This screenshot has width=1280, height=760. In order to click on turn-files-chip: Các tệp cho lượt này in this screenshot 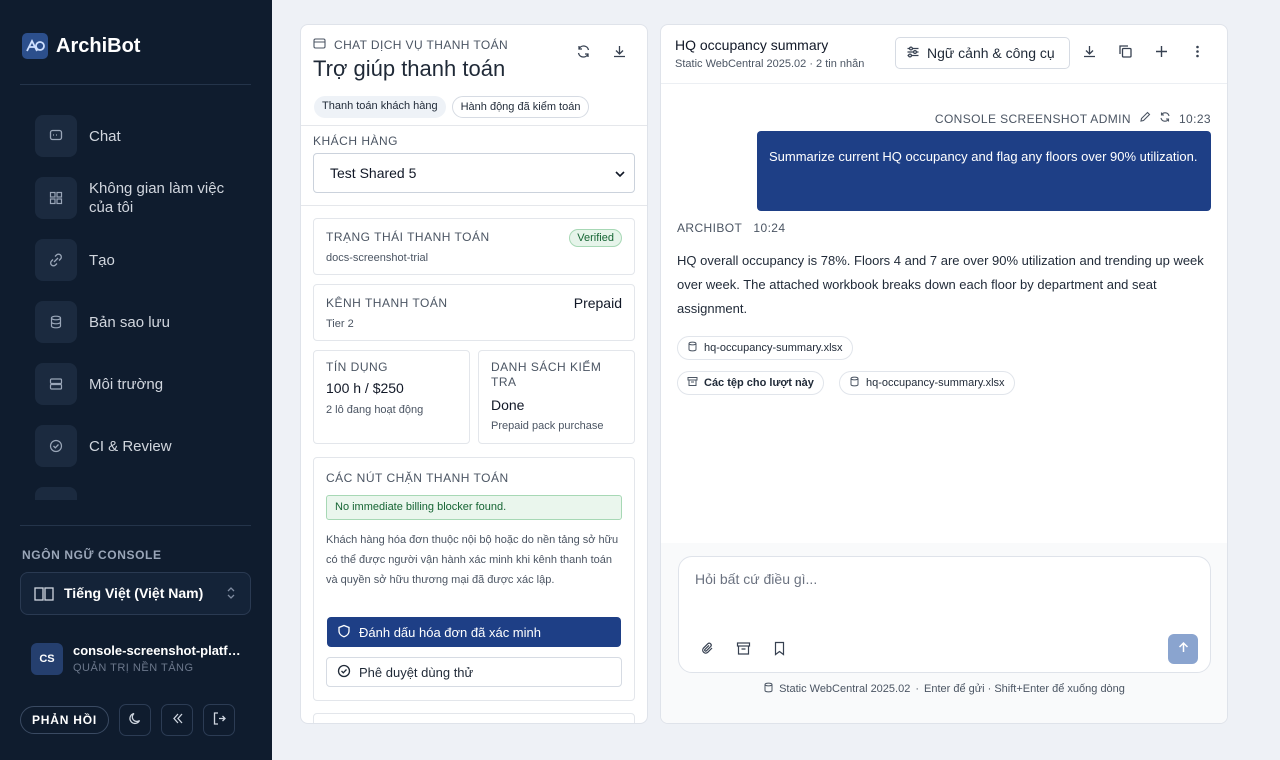, I will do `click(750, 383)`.